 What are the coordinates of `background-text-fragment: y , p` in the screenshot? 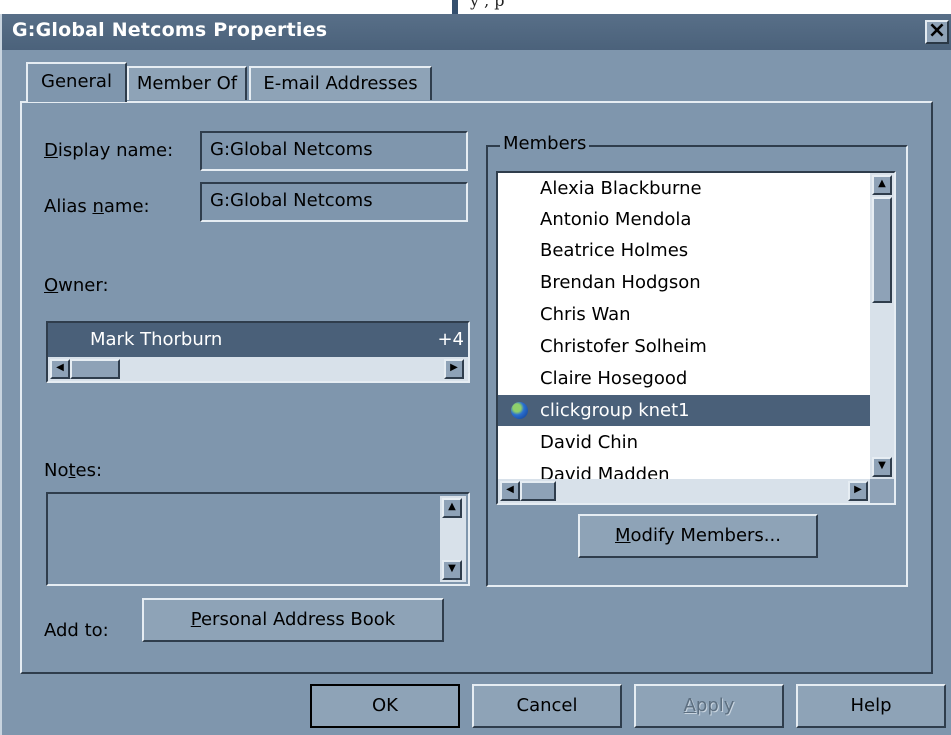 It's located at (487, 5).